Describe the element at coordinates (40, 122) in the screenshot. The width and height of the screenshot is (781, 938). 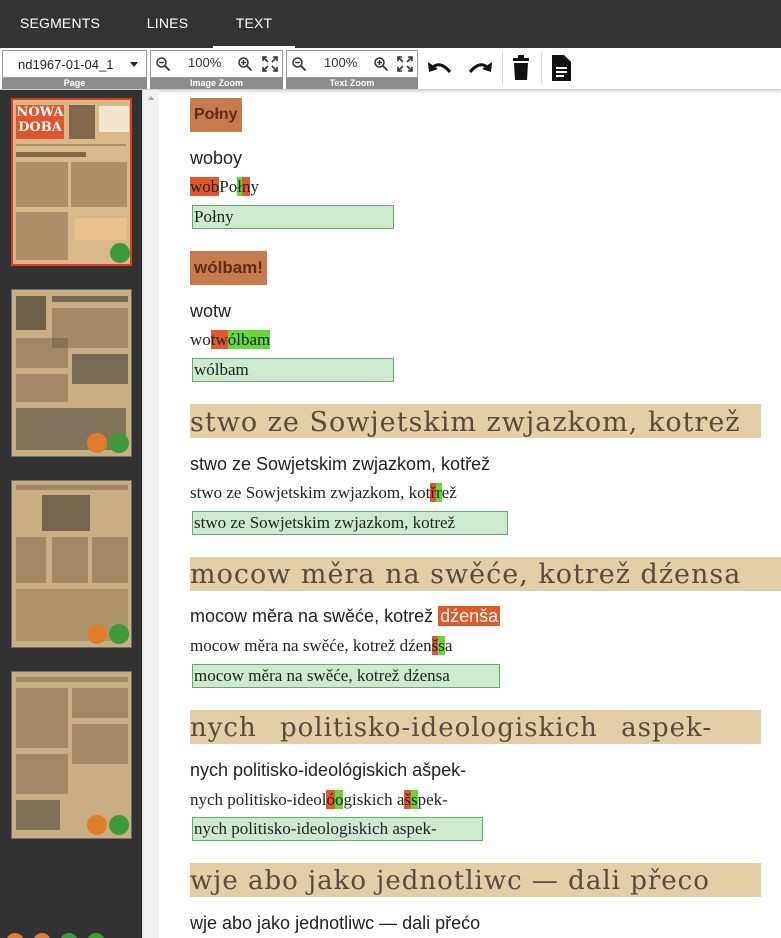
I see `thumbnail-masthead: NOWA DOBA` at that location.